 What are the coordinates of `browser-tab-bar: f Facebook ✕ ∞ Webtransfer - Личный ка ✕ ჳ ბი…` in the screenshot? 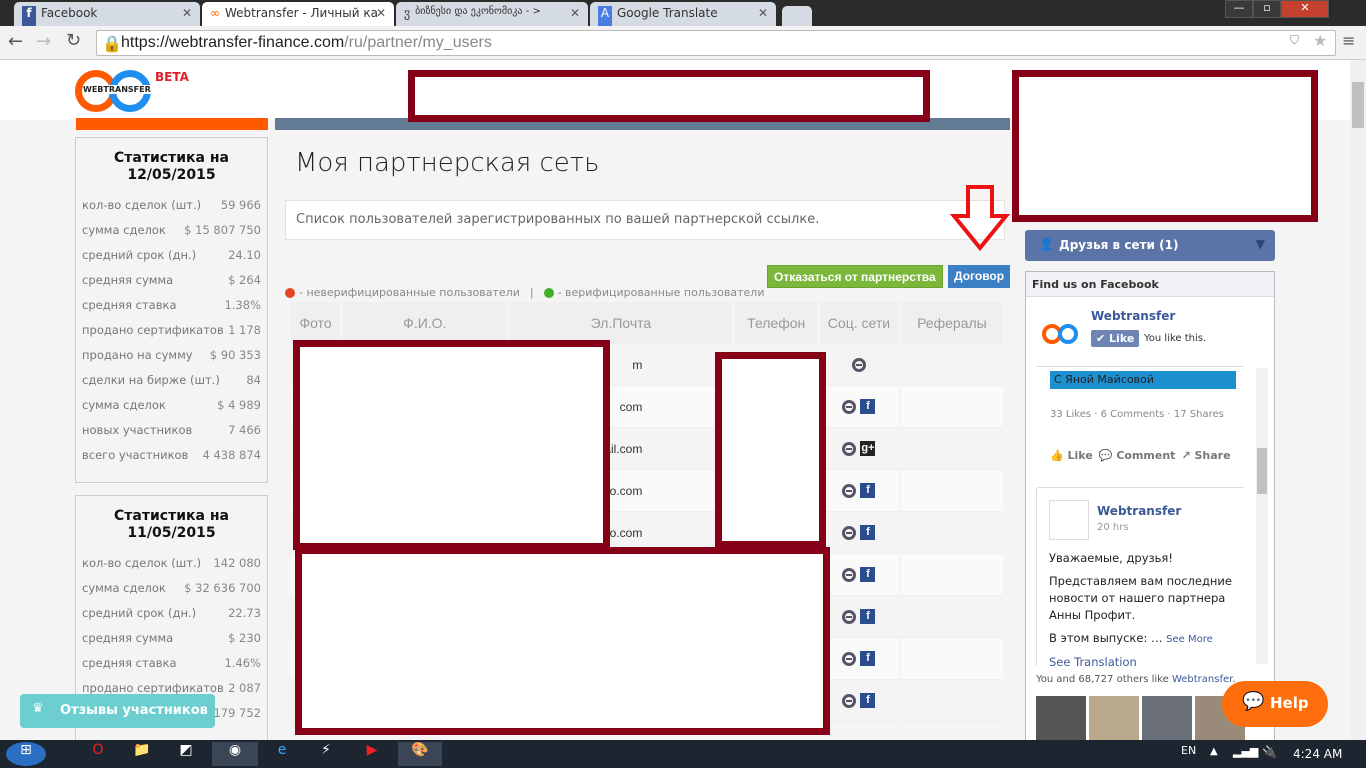 It's located at (683, 13).